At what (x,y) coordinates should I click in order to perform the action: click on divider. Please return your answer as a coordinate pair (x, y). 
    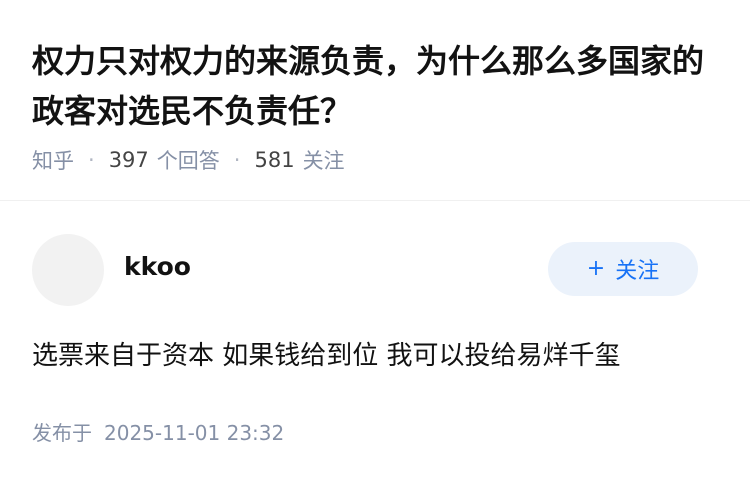
    Looking at the image, I should click on (375, 200).